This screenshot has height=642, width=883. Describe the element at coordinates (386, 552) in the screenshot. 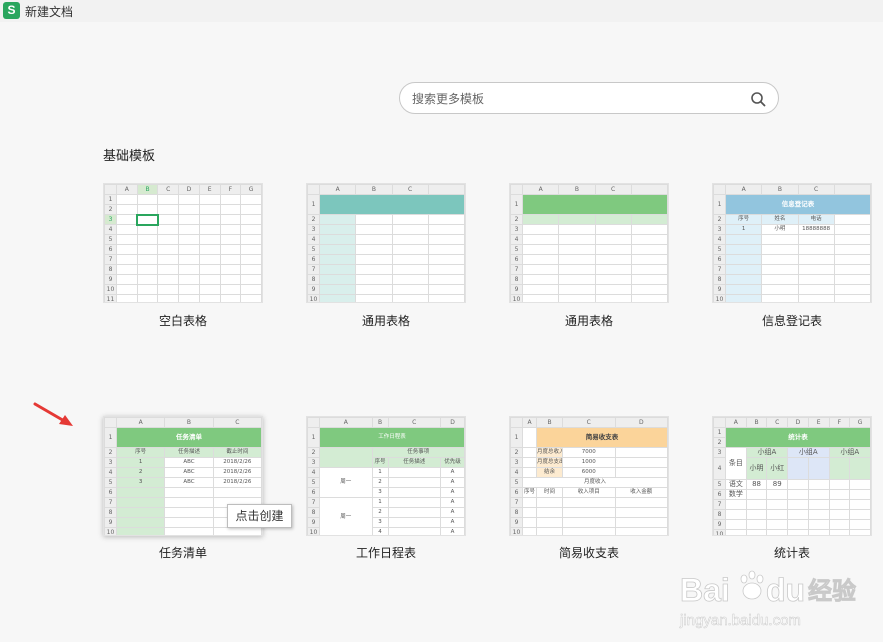

I see `template-label: 工作日程表` at that location.